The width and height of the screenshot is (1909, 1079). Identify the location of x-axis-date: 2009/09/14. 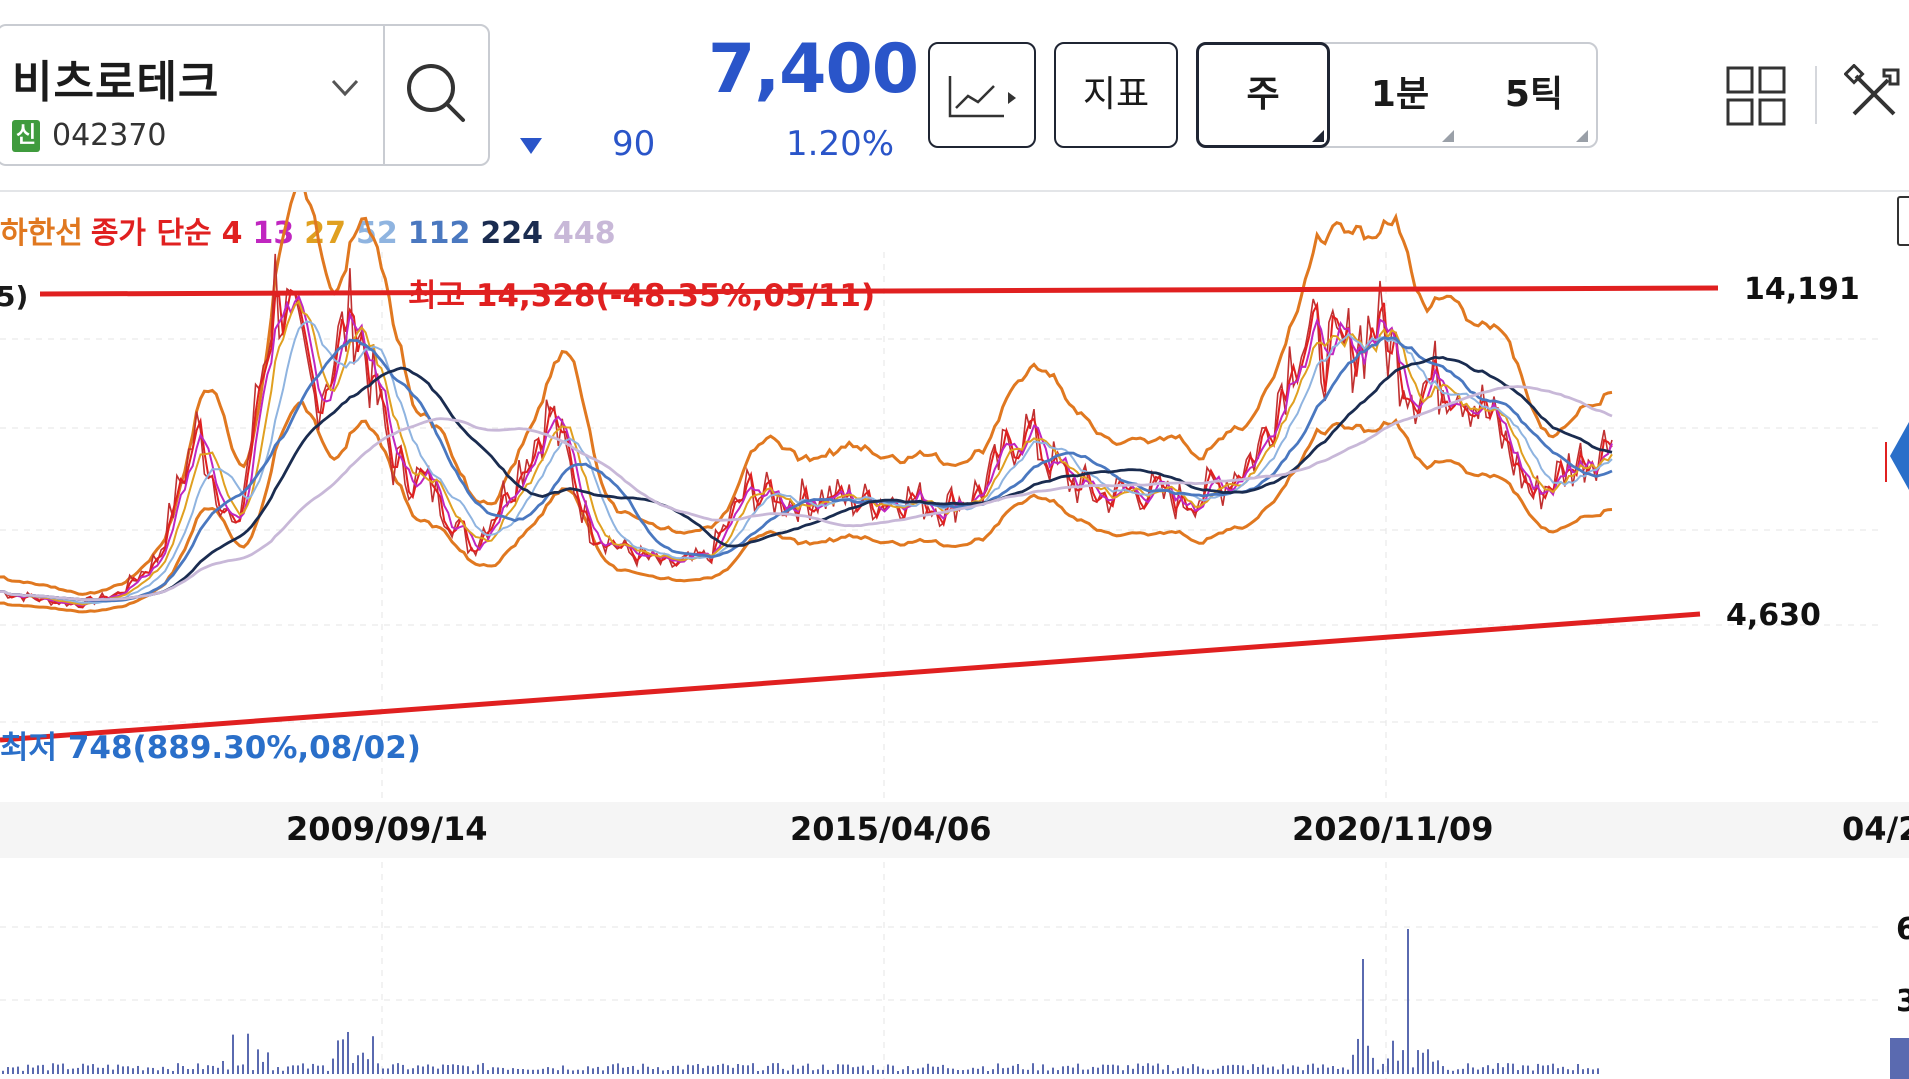
(387, 829).